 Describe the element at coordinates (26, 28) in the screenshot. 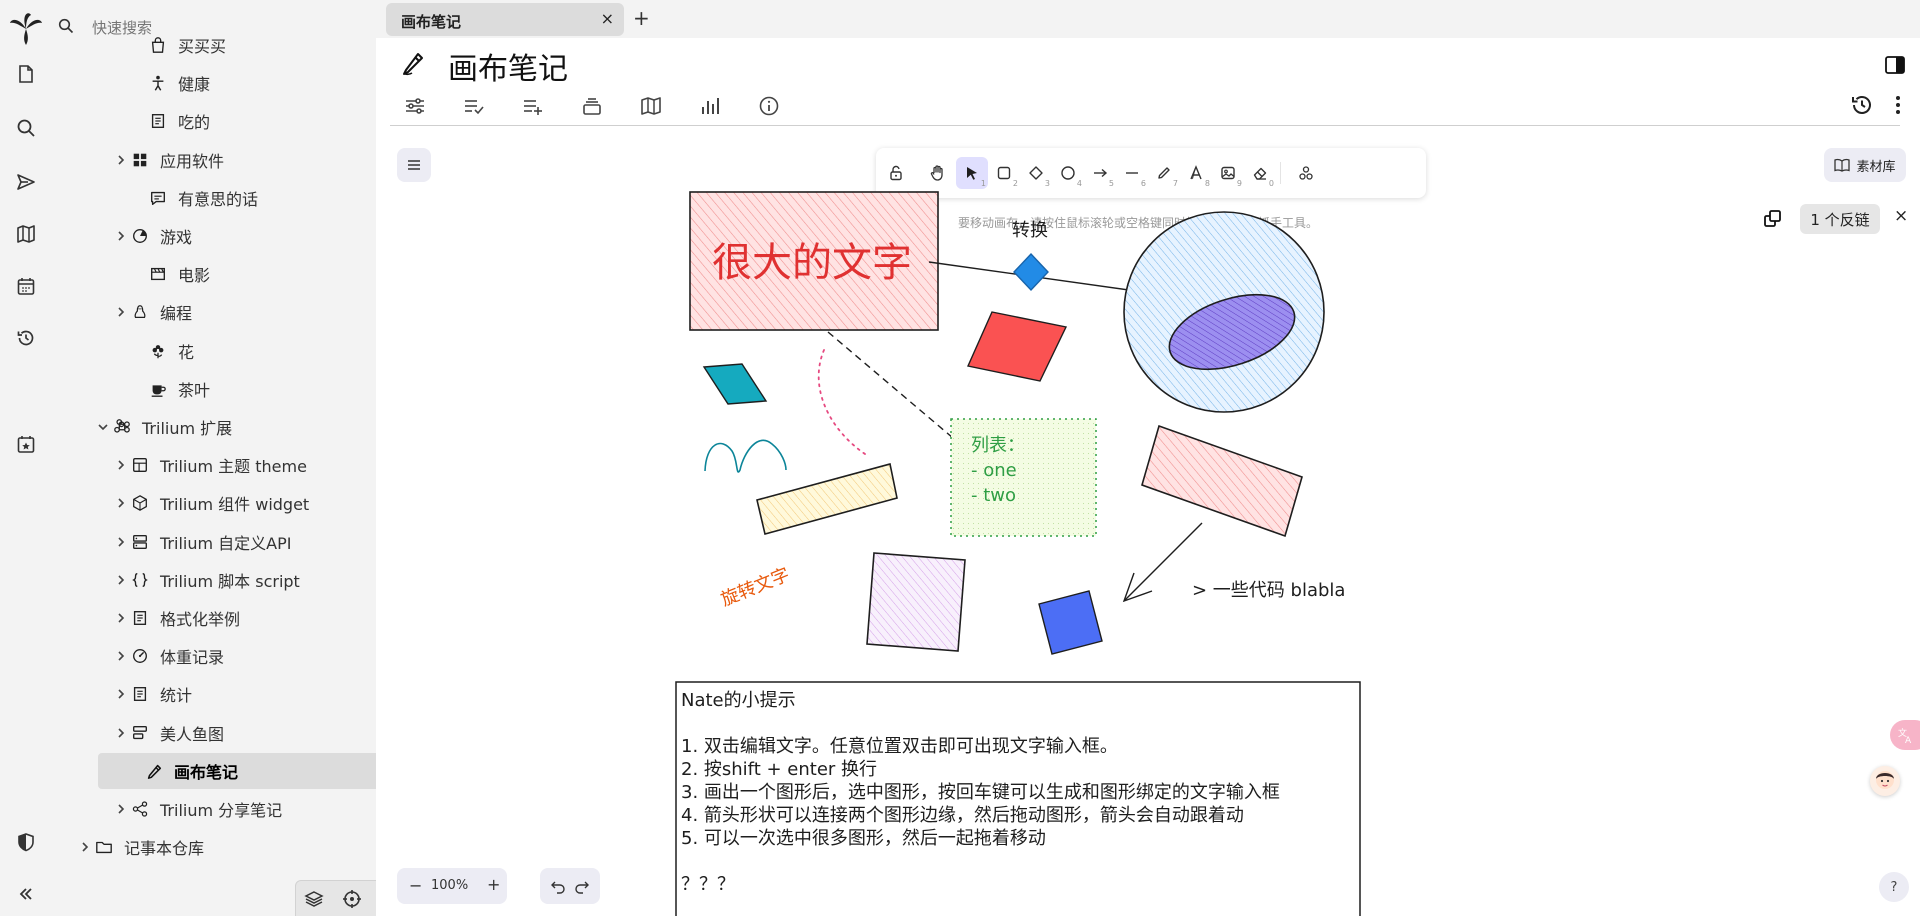

I see `trilium-logo-icon` at that location.